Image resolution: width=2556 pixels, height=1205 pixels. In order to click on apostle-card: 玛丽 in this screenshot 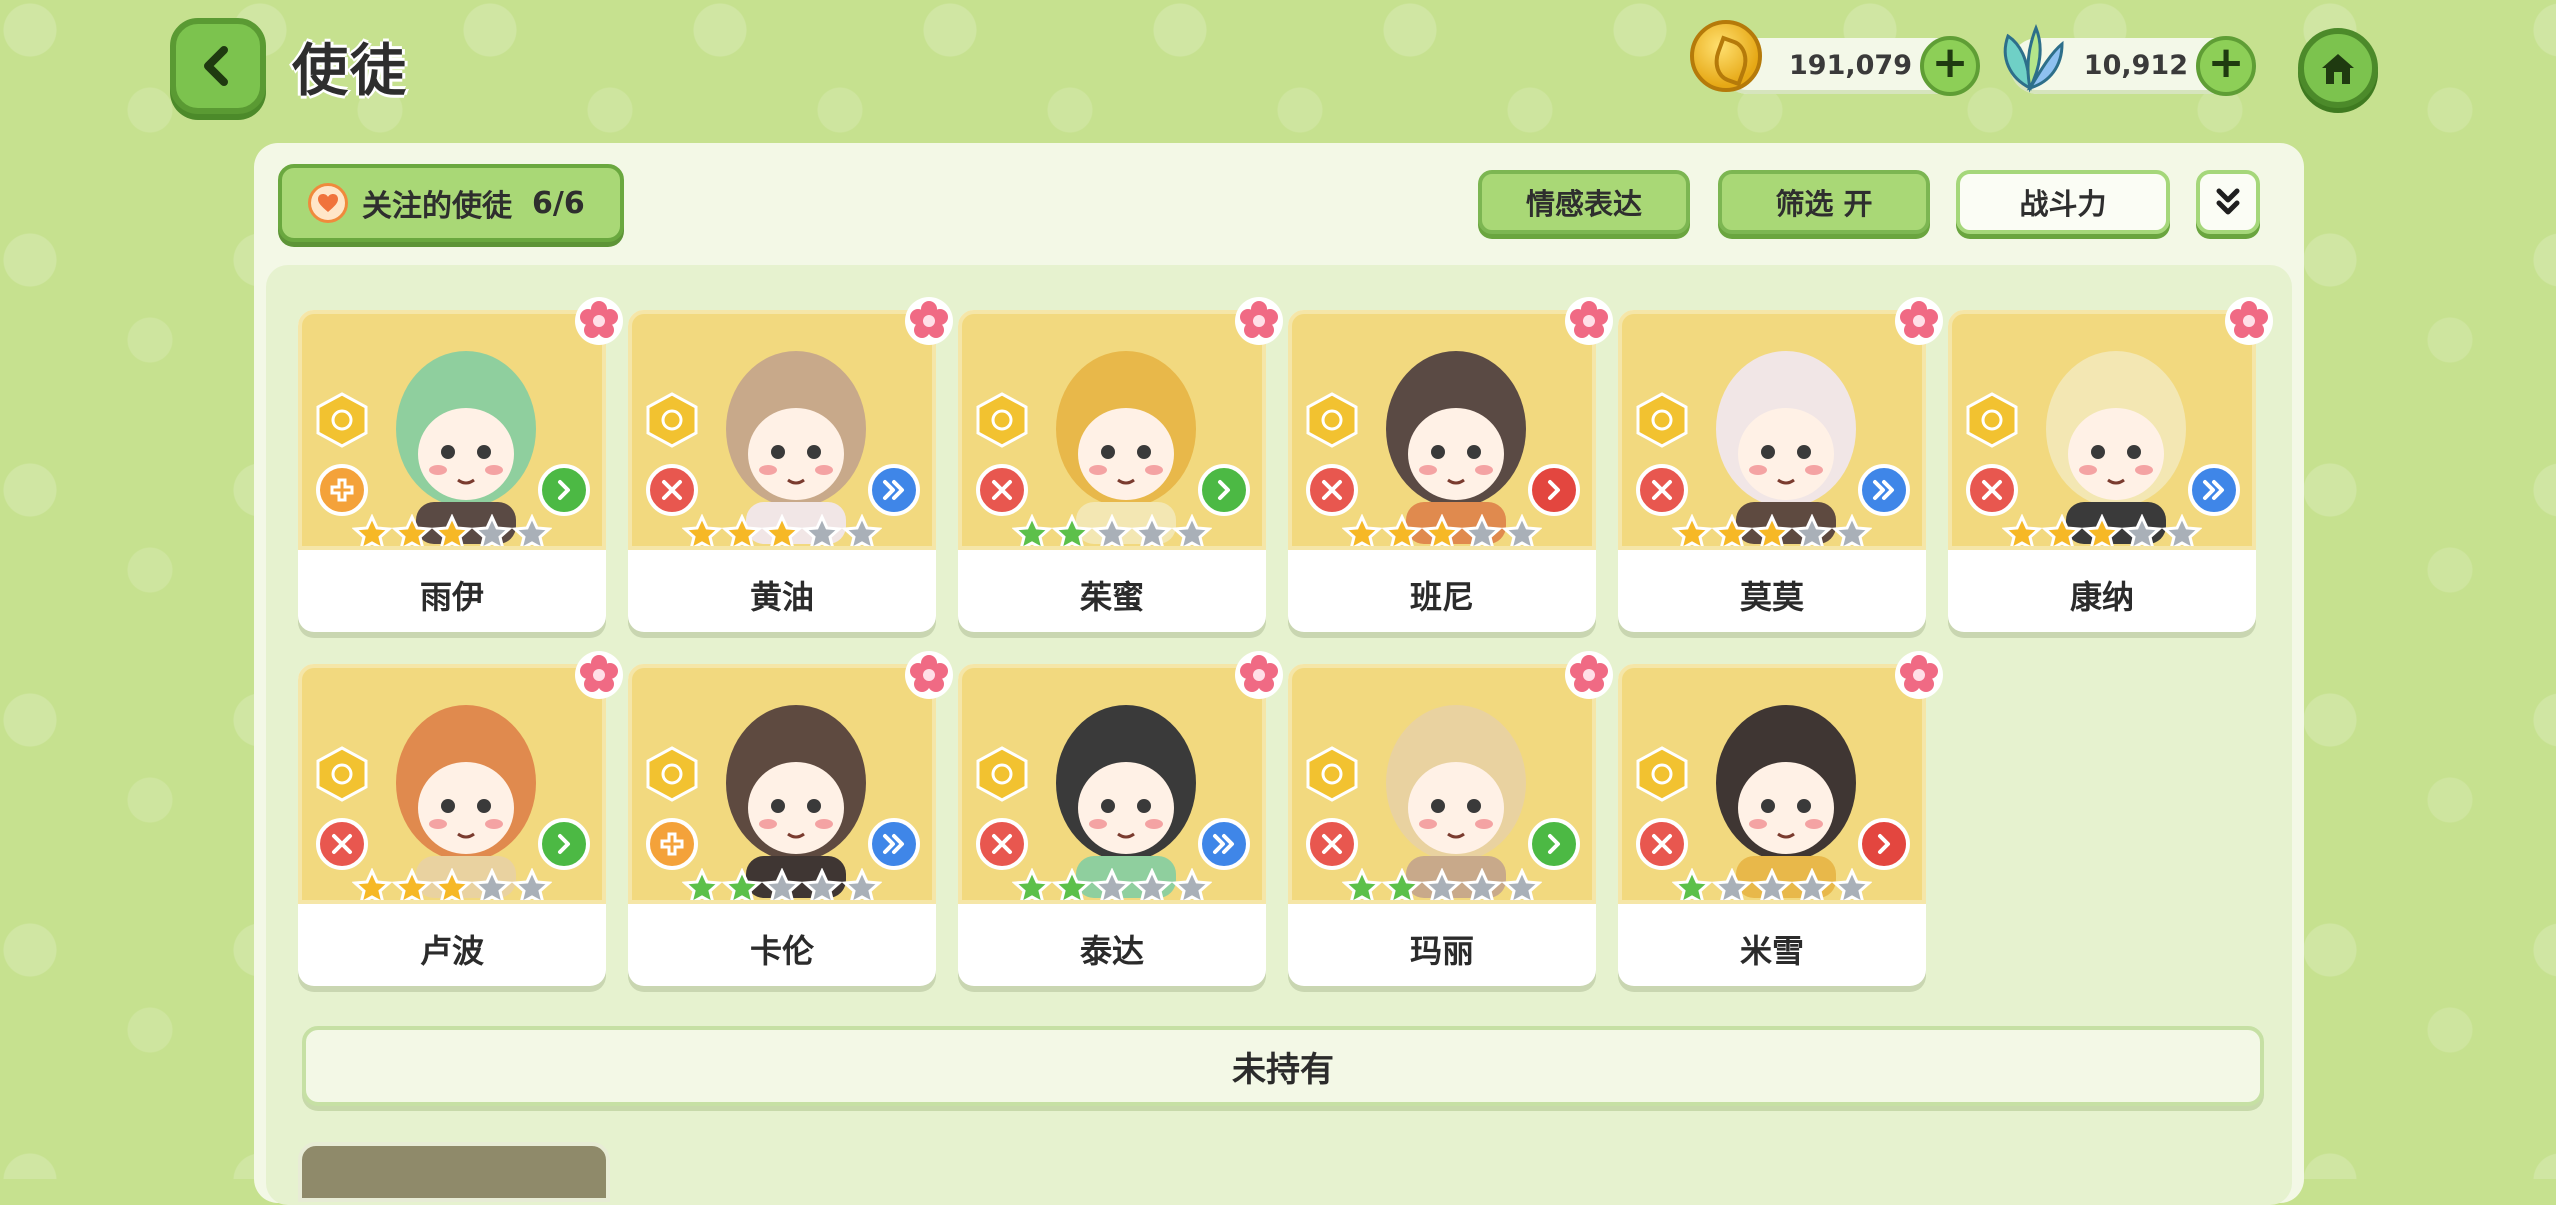, I will do `click(1450, 818)`.